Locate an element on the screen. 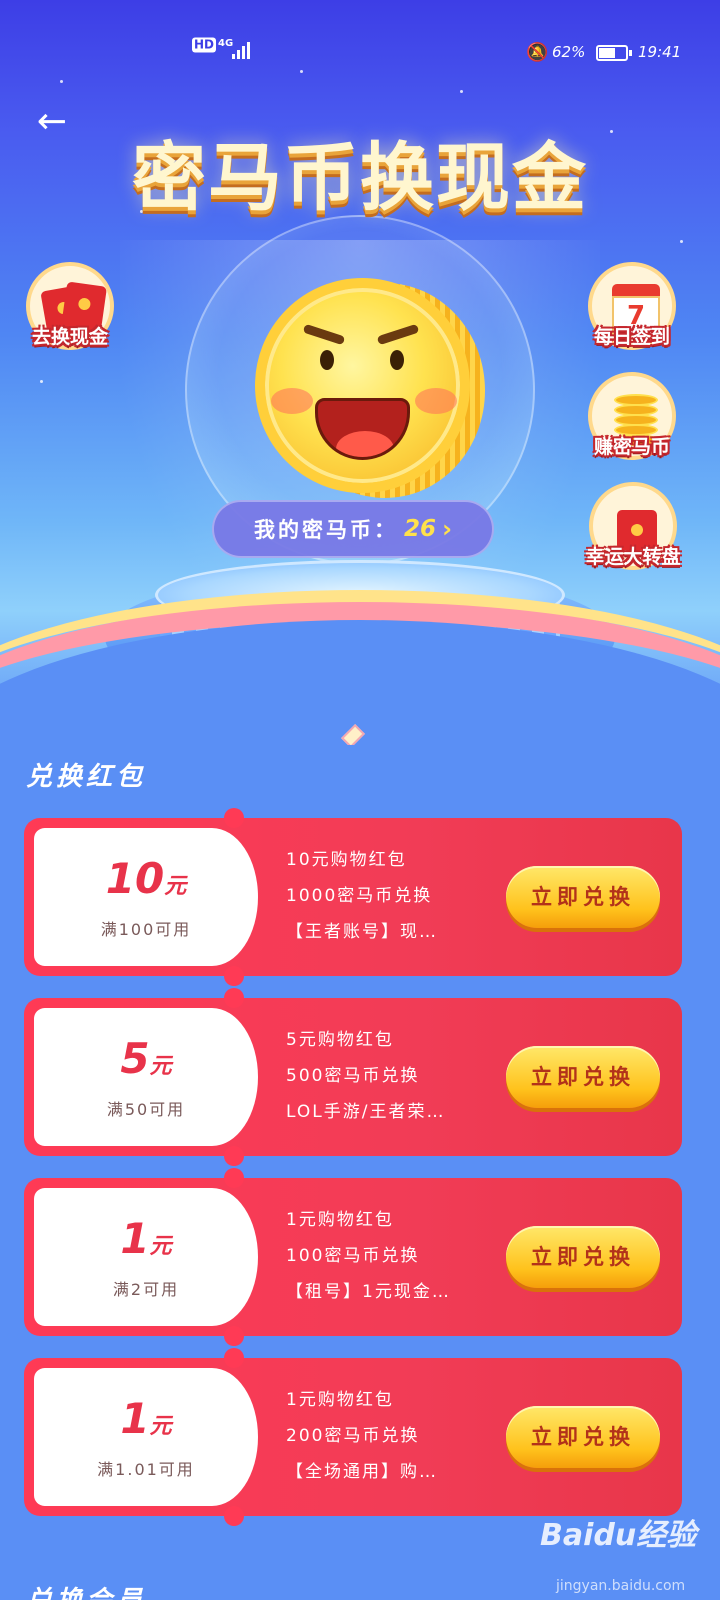  watermark-url: jingyan.baidu.com is located at coordinates (621, 1586).